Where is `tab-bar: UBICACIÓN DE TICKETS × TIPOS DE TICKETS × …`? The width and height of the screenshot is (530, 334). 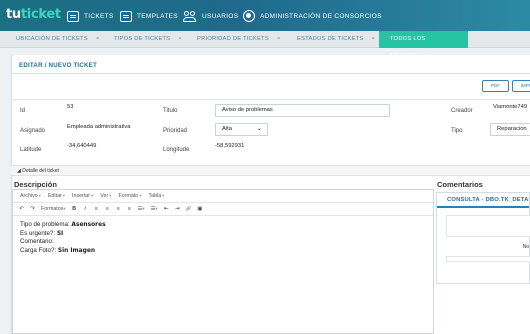
tab-bar: UBICACIÓN DE TICKETS × TIPOS DE TICKETS × … is located at coordinates (265, 45).